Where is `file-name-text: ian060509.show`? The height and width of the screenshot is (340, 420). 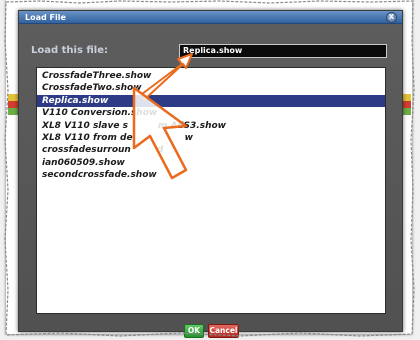
file-name-text: ian060509.show is located at coordinates (83, 162).